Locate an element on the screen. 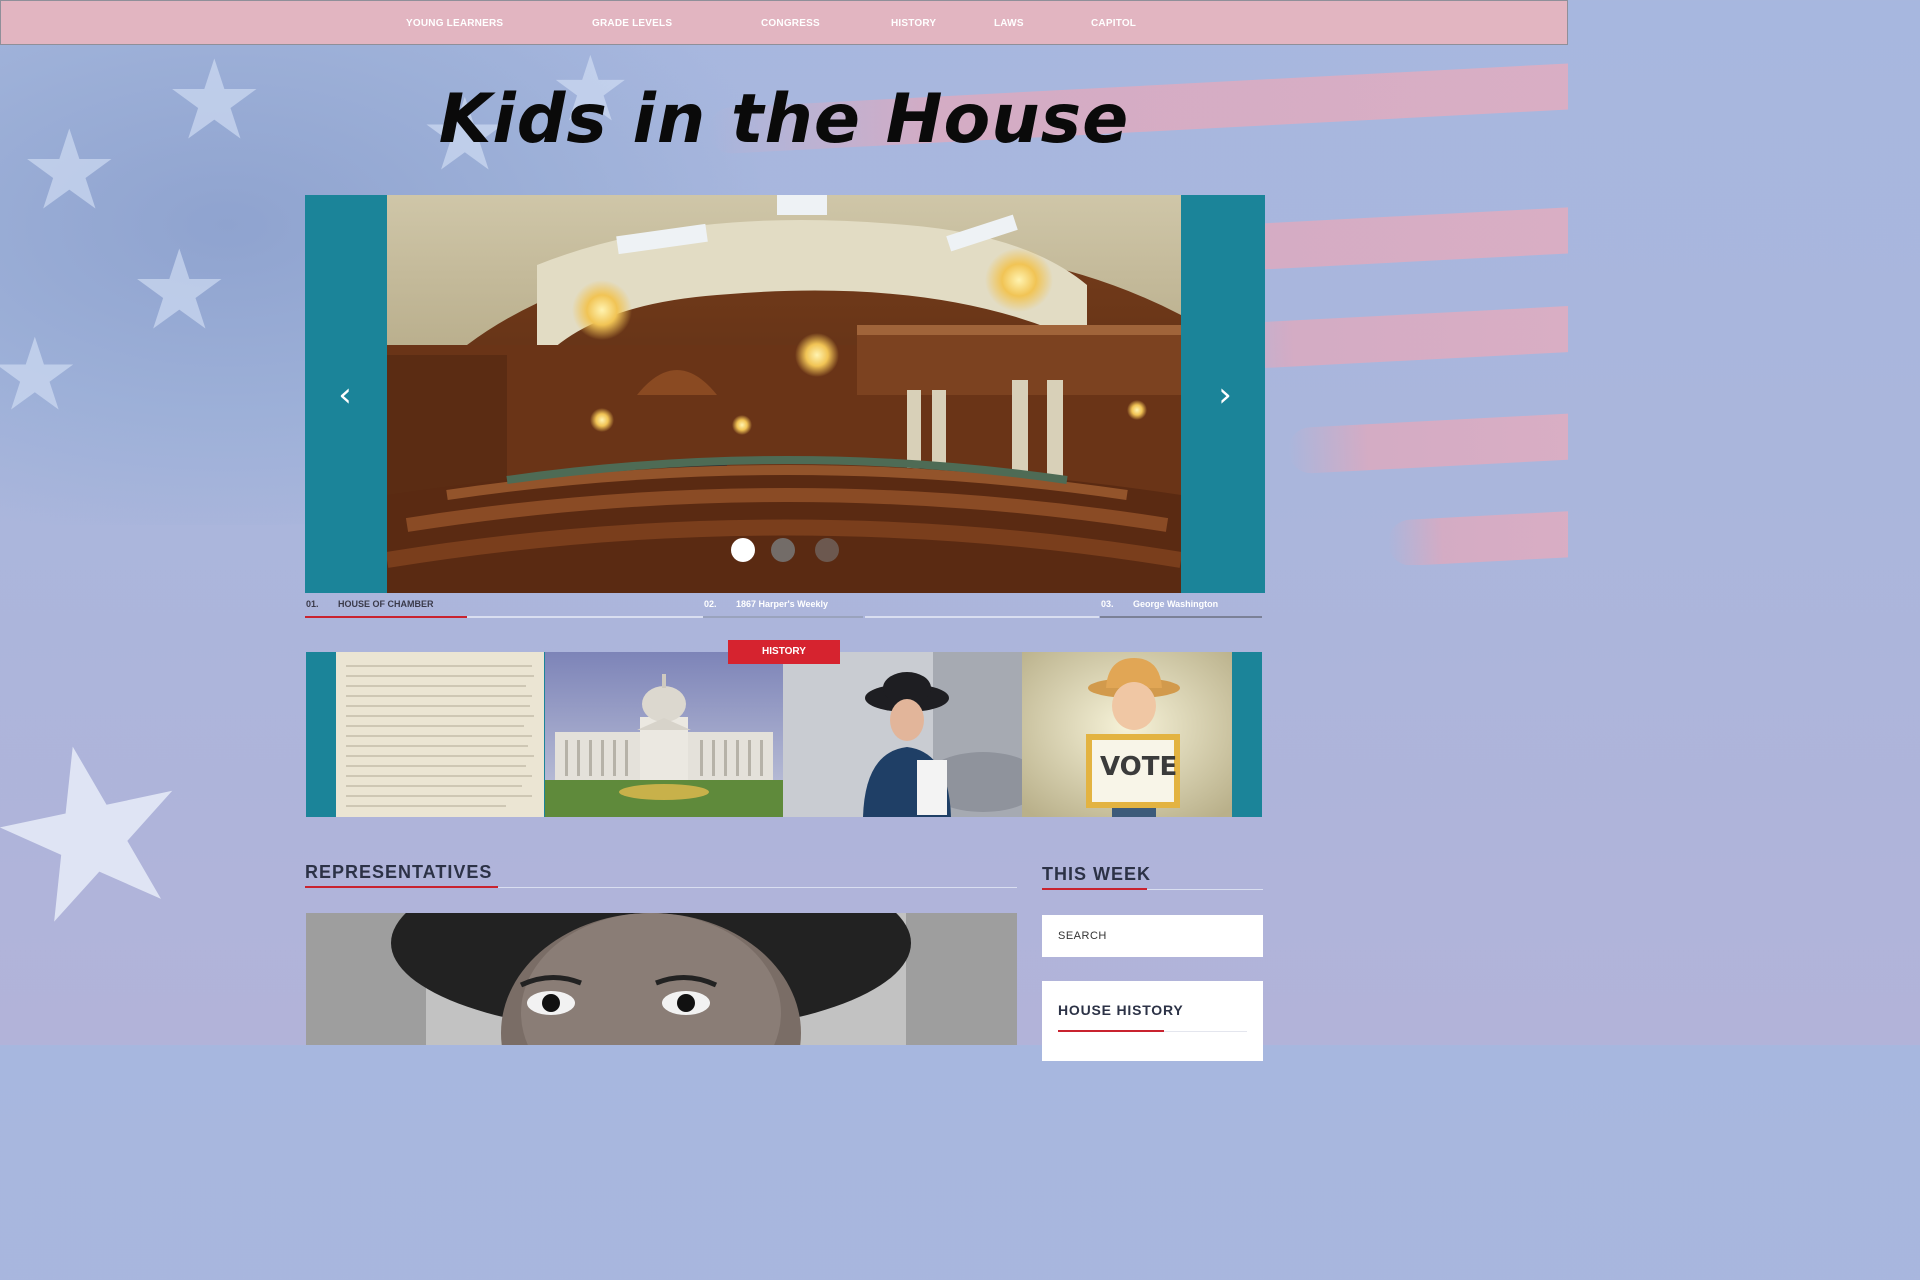 Image resolution: width=1920 pixels, height=1280 pixels. slider-caption-2: 02. 1867 Harper's Weekly is located at coordinates (783, 607).